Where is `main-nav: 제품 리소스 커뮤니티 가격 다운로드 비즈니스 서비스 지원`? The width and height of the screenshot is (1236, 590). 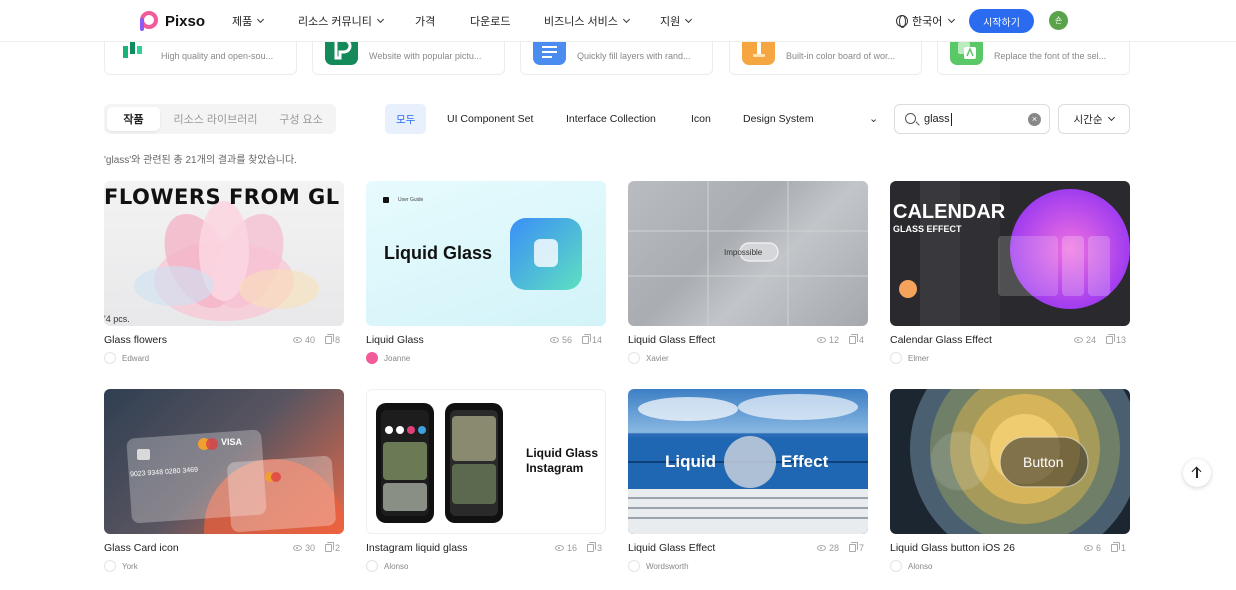
main-nav: 제품 리소스 커뮤니티 가격 다운로드 비즈니스 서비스 지원 is located at coordinates (462, 21).